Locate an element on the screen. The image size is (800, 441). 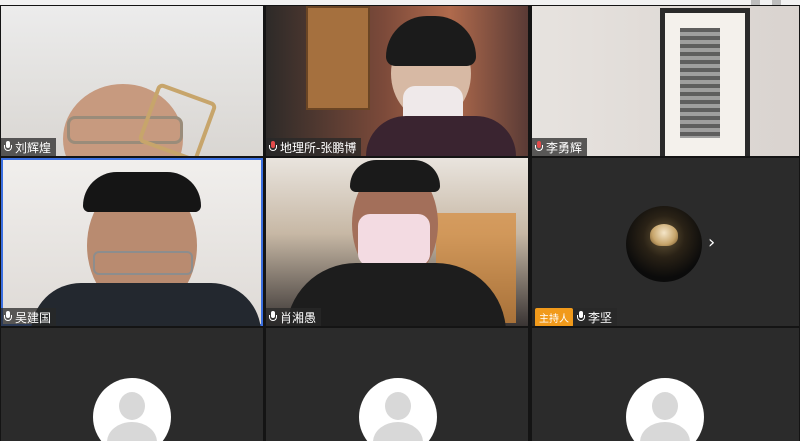
video-tile-6-host: › 主持人 李坚 is located at coordinates (665, 242).